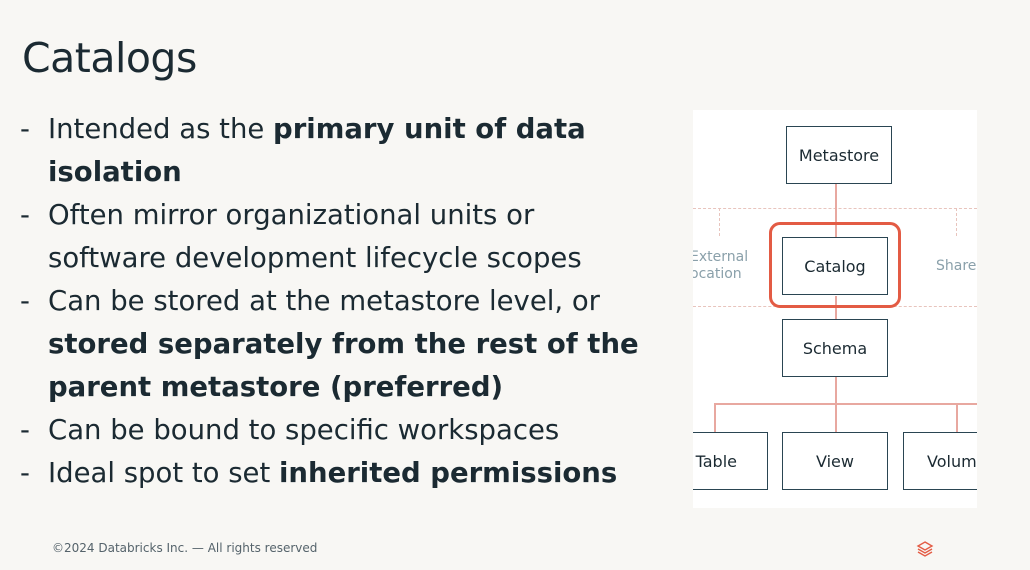  I want to click on bullet-text: Can be stored at the metastore level, or, so click(324, 301).